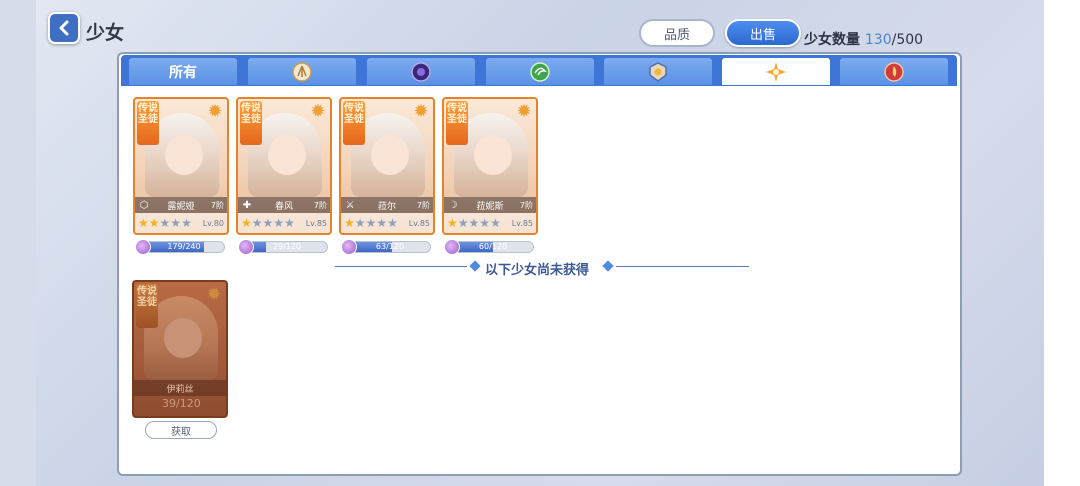  I want to click on tab-all: 所有, so click(183, 71).